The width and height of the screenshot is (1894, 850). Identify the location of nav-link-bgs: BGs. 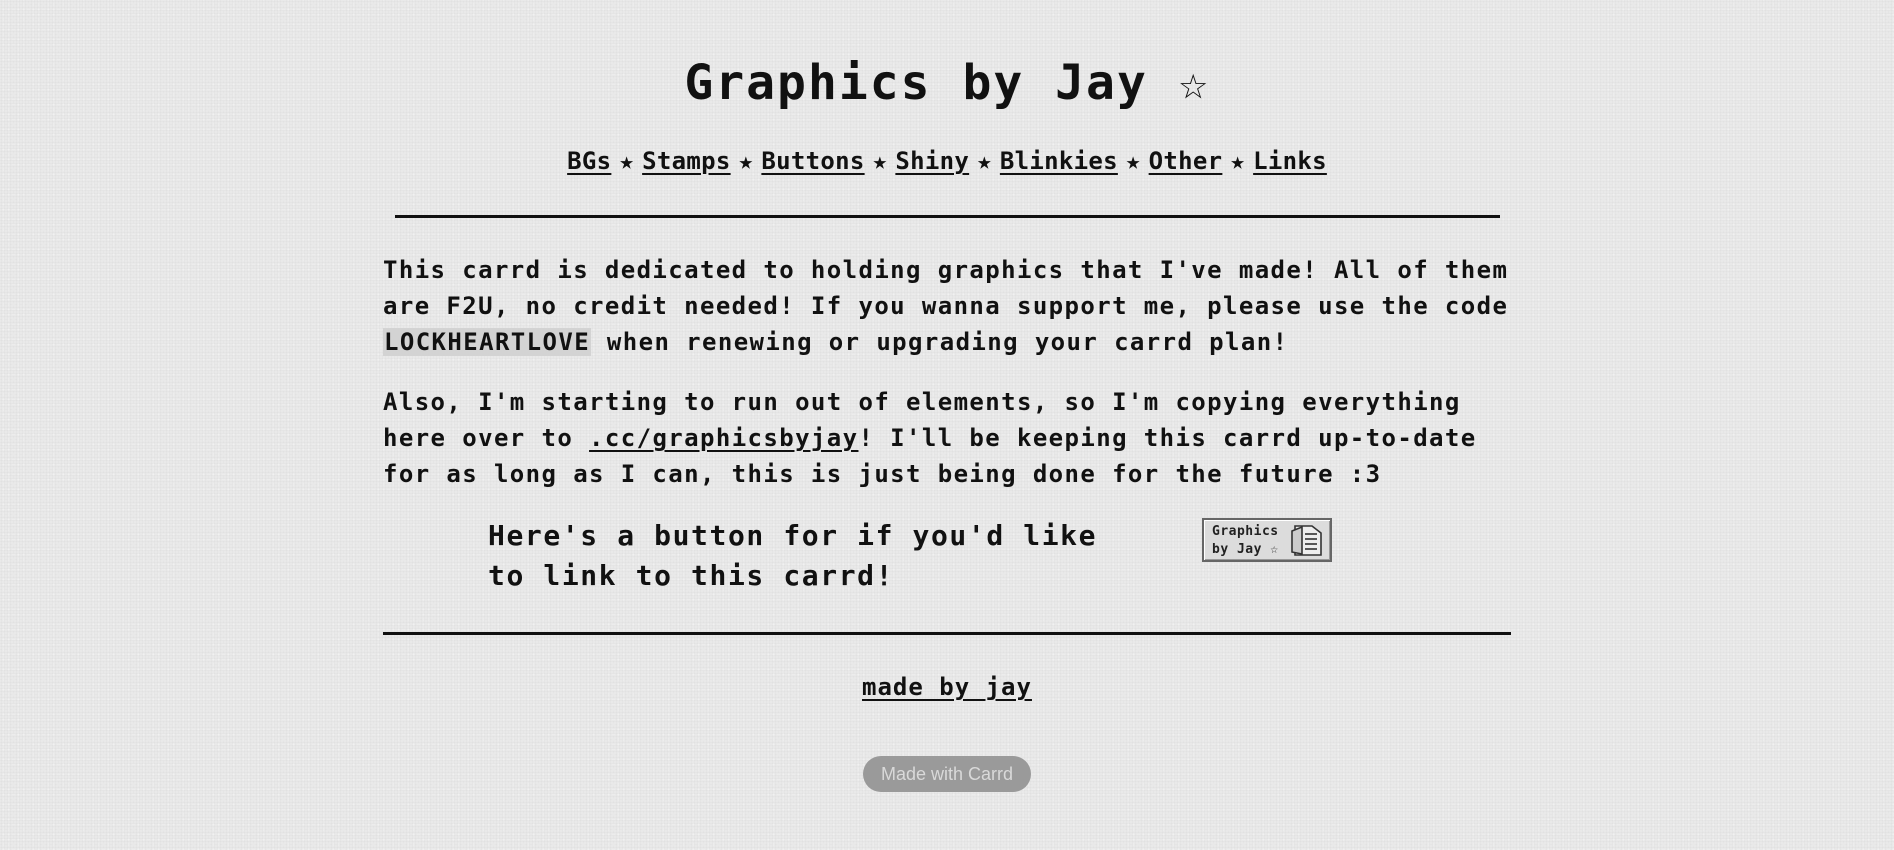
(589, 161).